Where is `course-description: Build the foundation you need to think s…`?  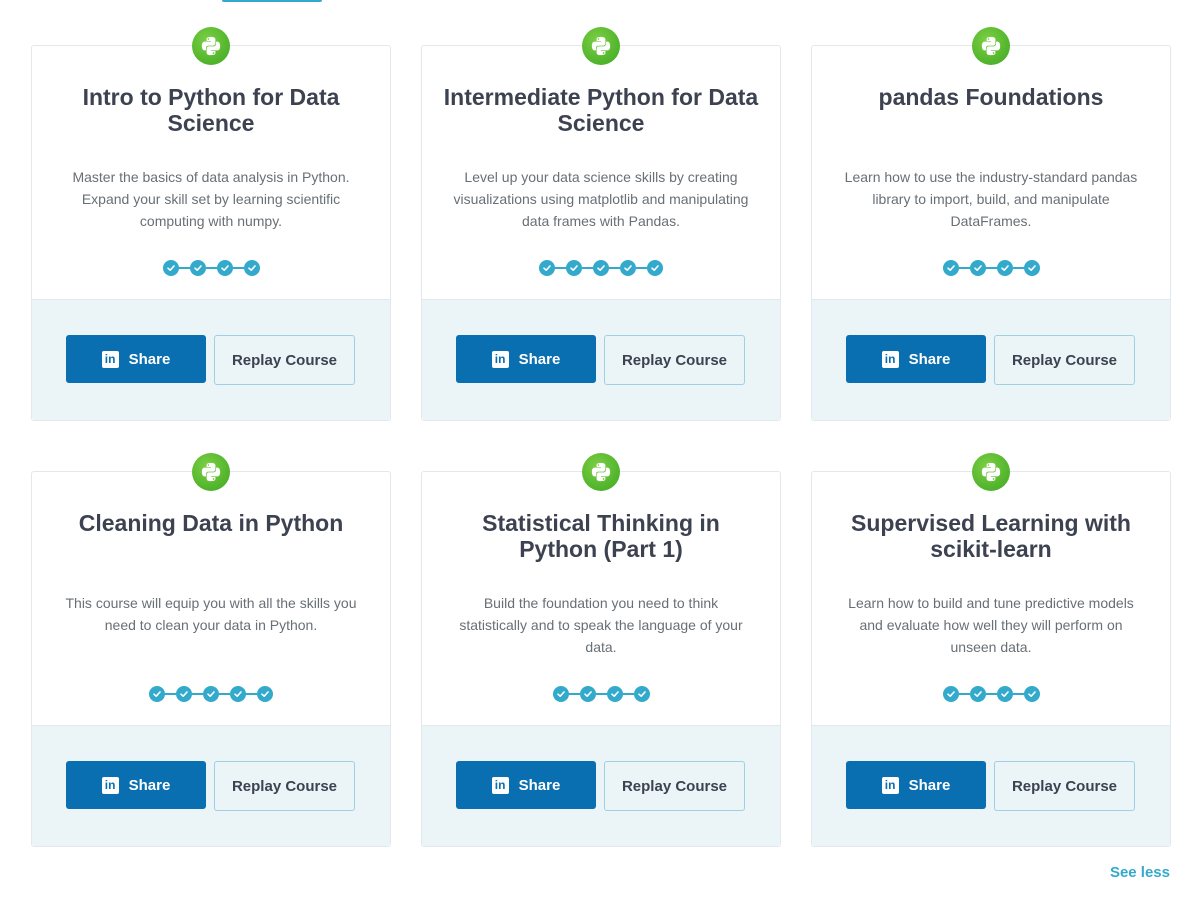 course-description: Build the foundation you need to think s… is located at coordinates (601, 625).